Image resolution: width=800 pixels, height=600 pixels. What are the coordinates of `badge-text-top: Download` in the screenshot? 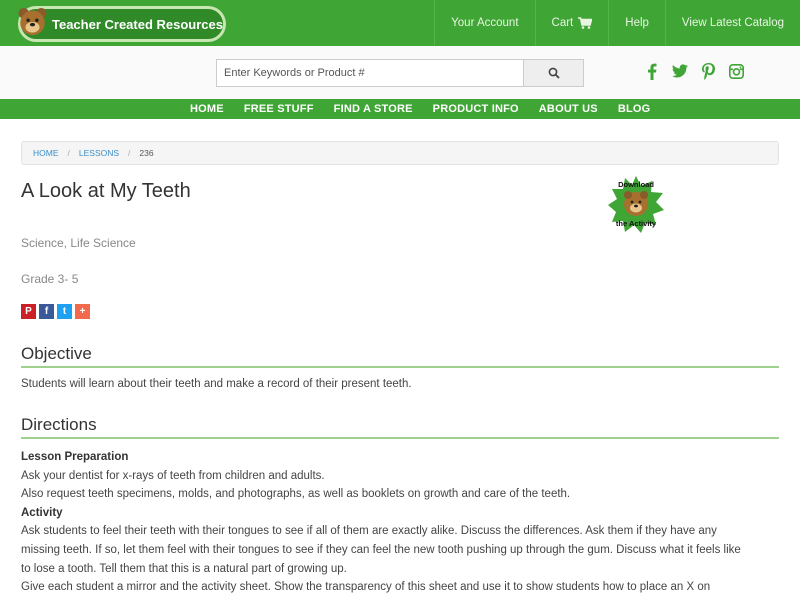 It's located at (636, 184).